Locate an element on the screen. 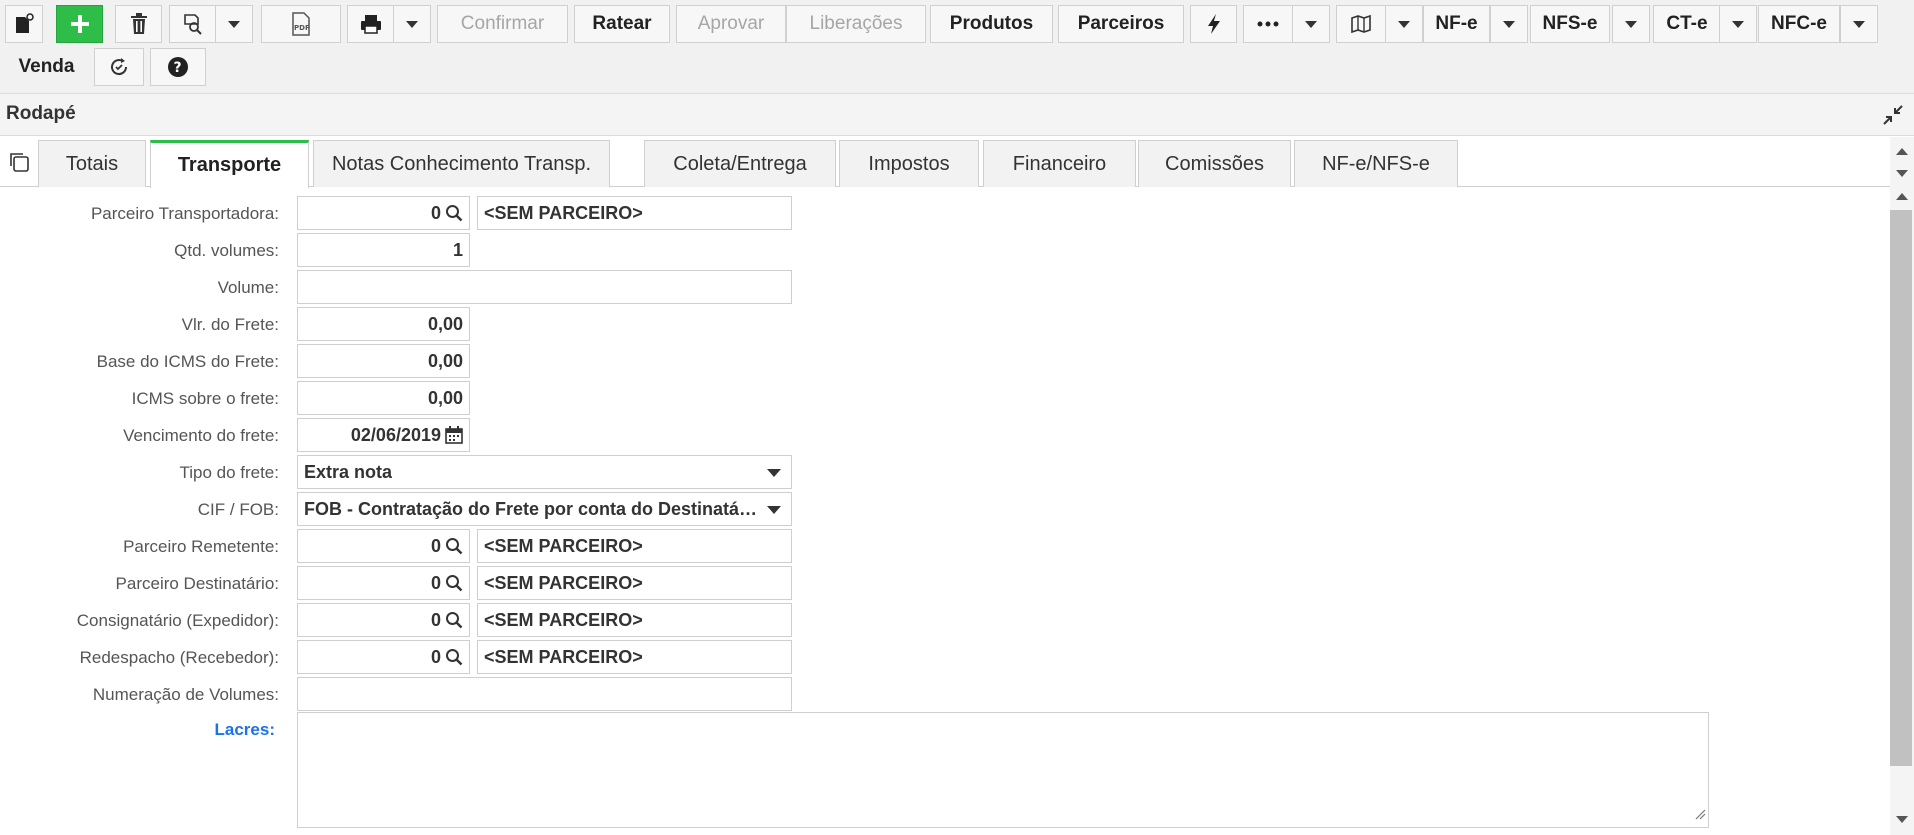 The width and height of the screenshot is (1914, 835). parceiro-transportadora-code-input: 0 is located at coordinates (383, 213).